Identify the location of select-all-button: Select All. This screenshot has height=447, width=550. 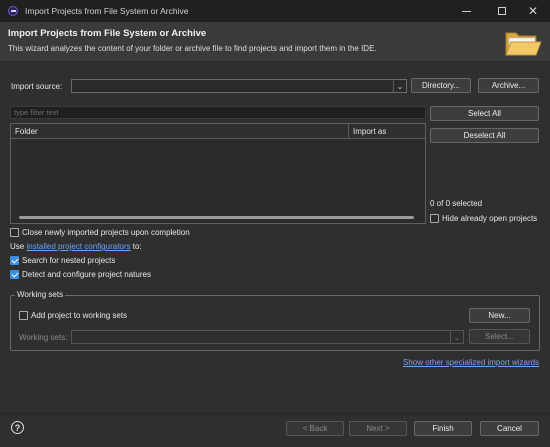
(484, 113).